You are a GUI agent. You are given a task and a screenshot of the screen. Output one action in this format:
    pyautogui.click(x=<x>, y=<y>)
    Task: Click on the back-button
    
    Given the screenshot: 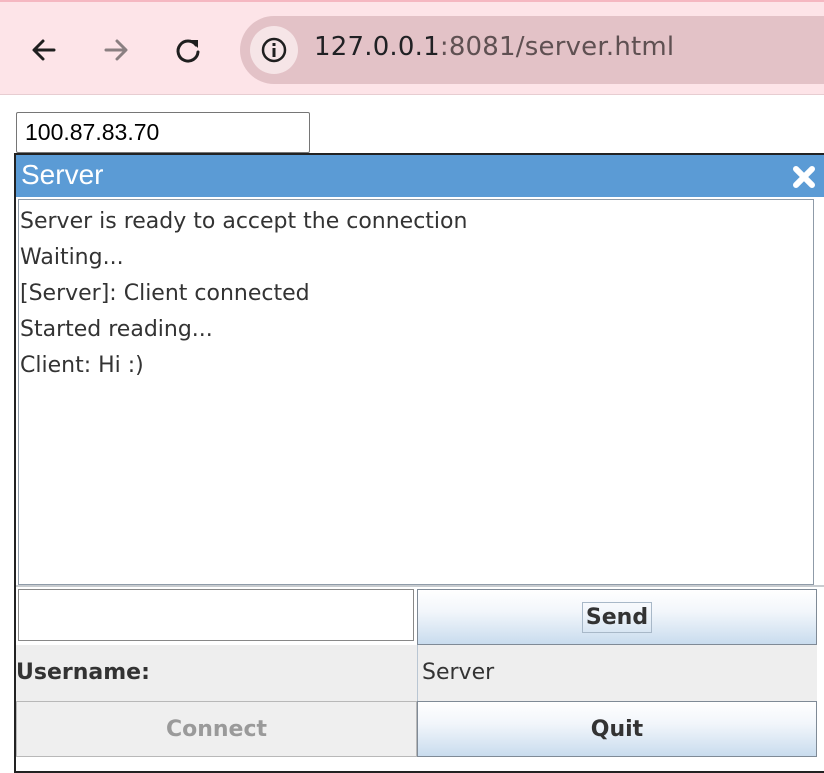 What is the action you would take?
    pyautogui.click(x=44, y=50)
    